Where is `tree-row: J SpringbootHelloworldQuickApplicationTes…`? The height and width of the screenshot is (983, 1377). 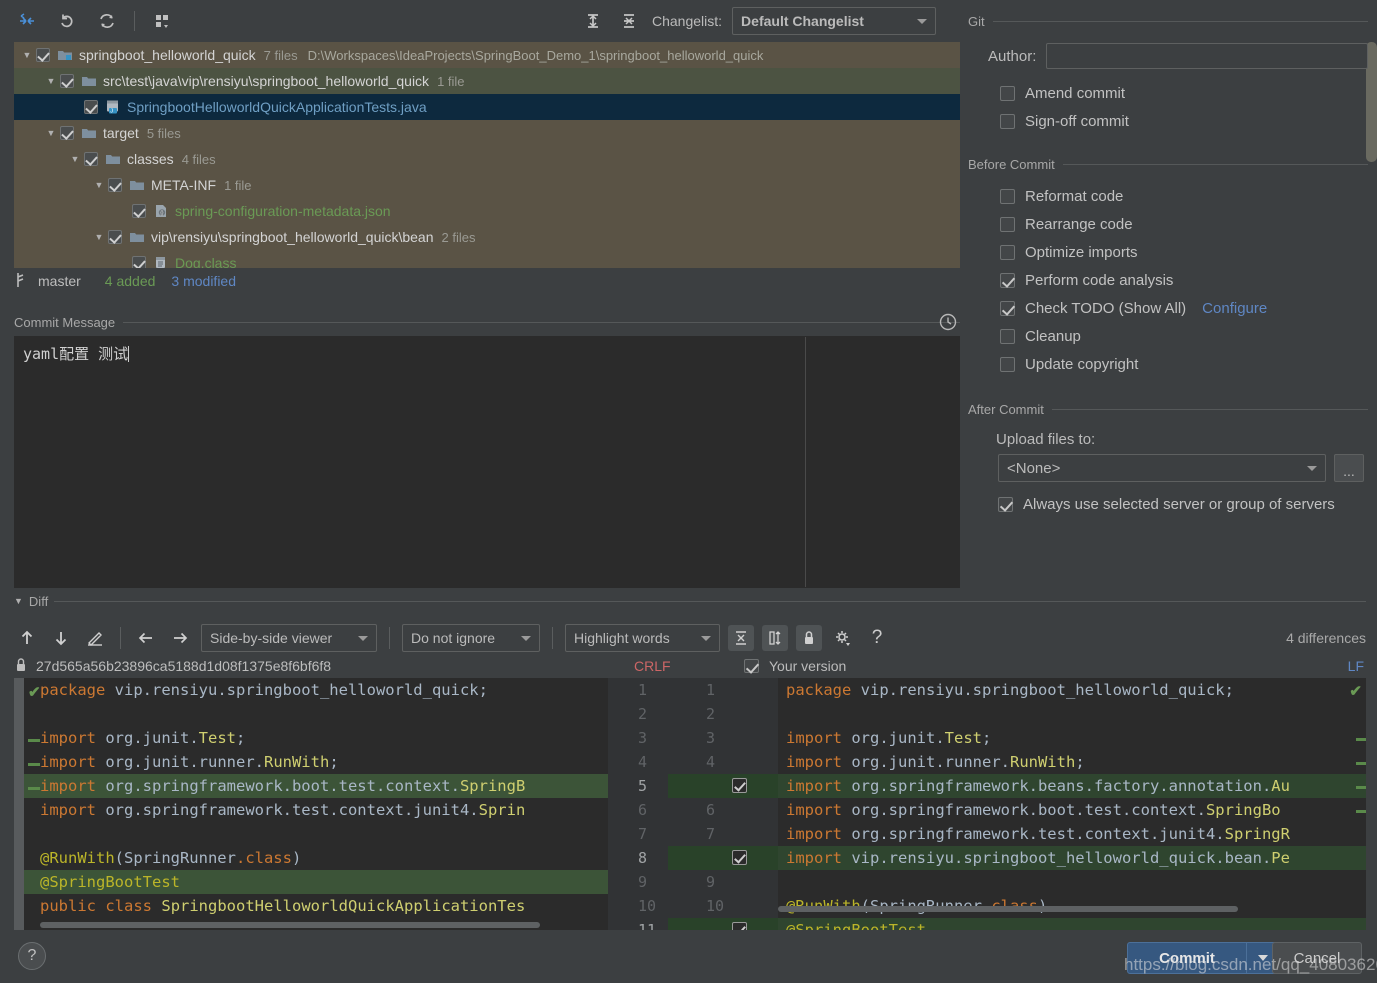 tree-row: J SpringbootHelloworldQuickApplicationTes… is located at coordinates (487, 107).